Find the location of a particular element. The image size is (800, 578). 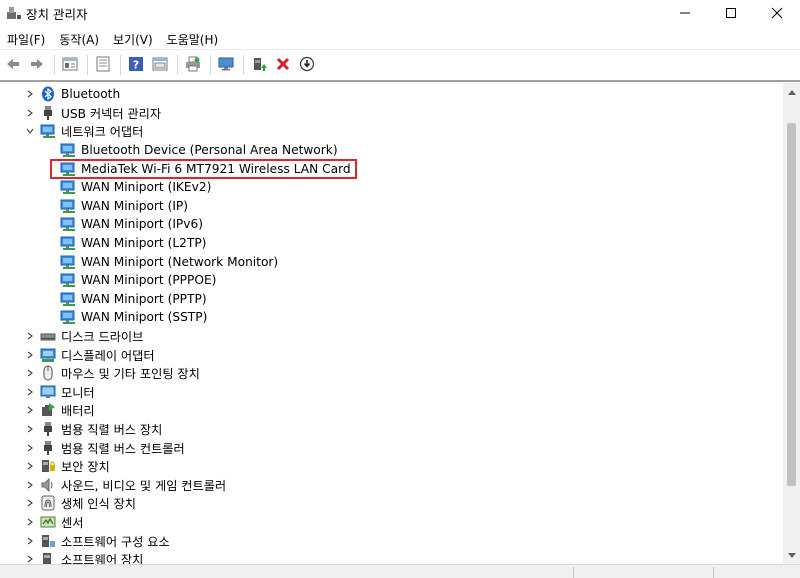

close-button is located at coordinates (777, 13).